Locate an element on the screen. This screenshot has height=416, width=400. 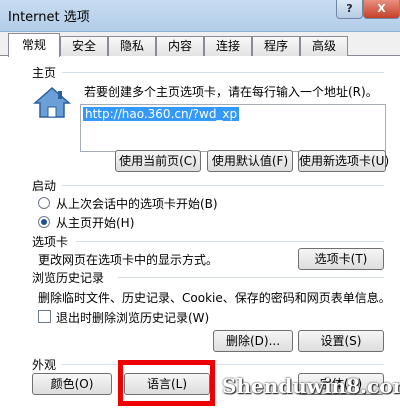
delete-on-exit-label: 退出时删除浏览历史记录(W) is located at coordinates (132, 317).